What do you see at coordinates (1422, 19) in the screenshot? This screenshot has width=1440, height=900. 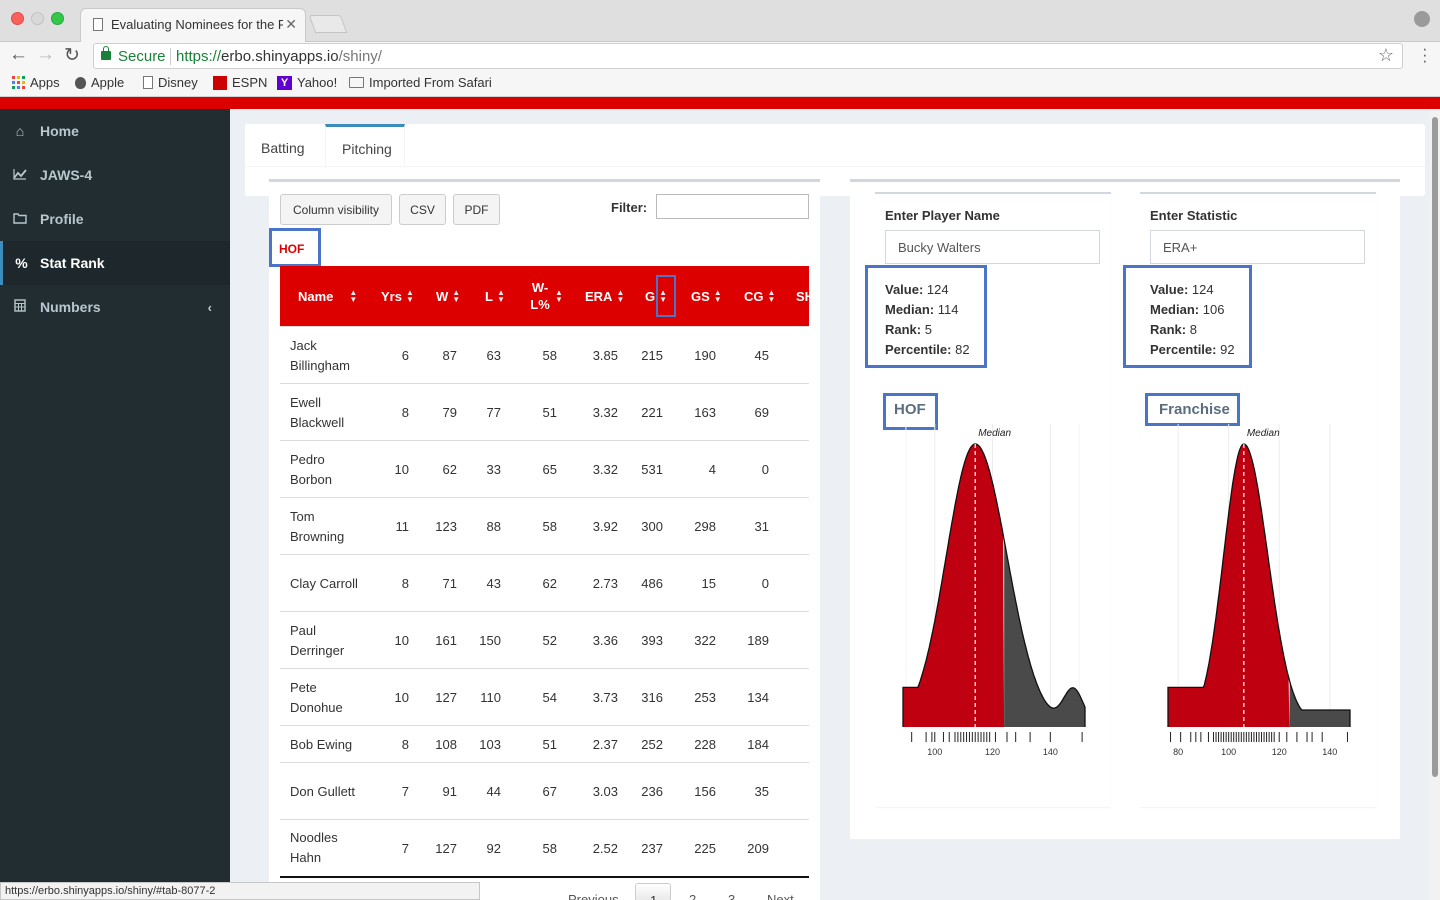 I see `profile-icon` at bounding box center [1422, 19].